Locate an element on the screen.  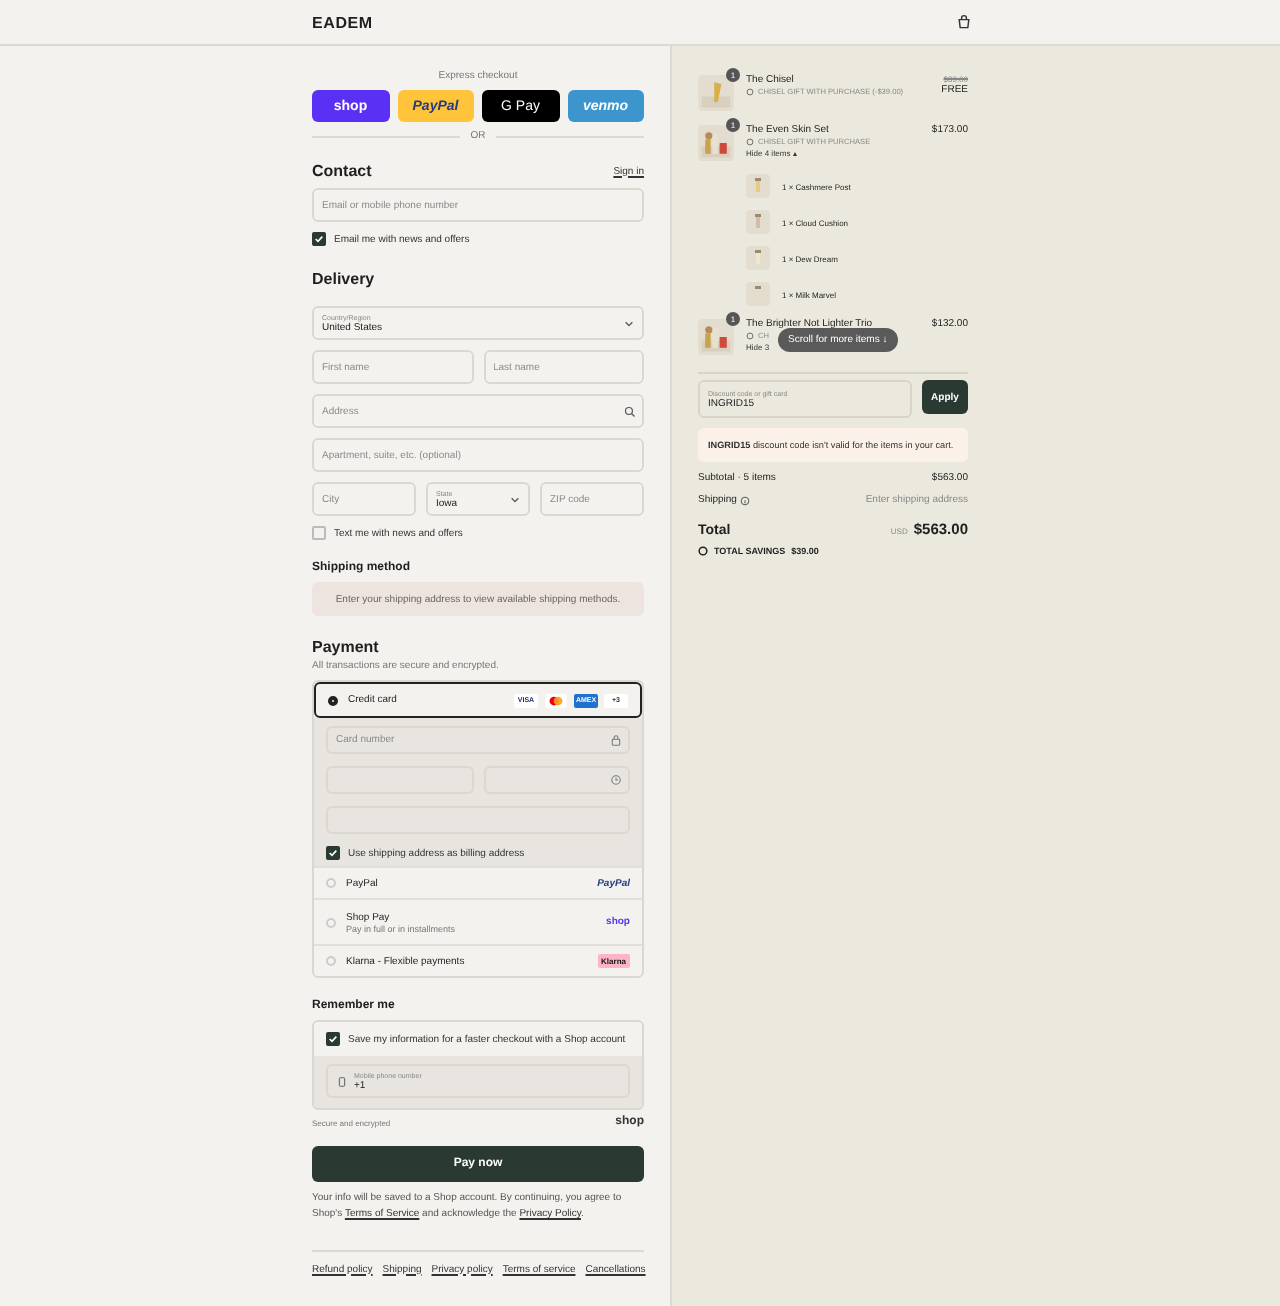
phone-icon is located at coordinates (342, 1081).